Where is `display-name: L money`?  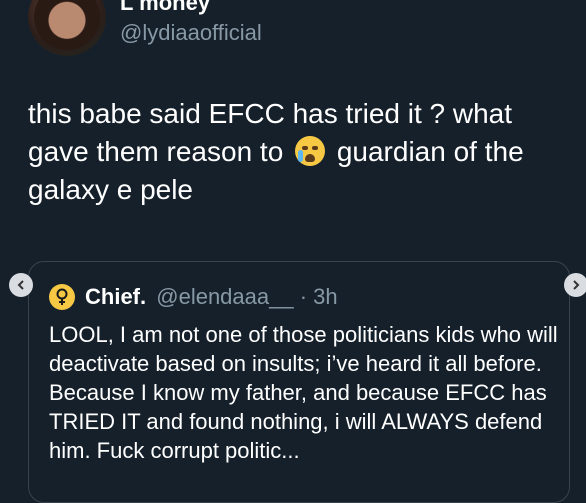
display-name: L money is located at coordinates (165, 7).